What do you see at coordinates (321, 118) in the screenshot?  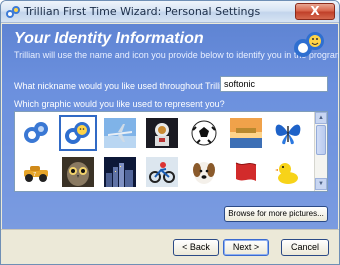 I see `scroll-up-button: ▲` at bounding box center [321, 118].